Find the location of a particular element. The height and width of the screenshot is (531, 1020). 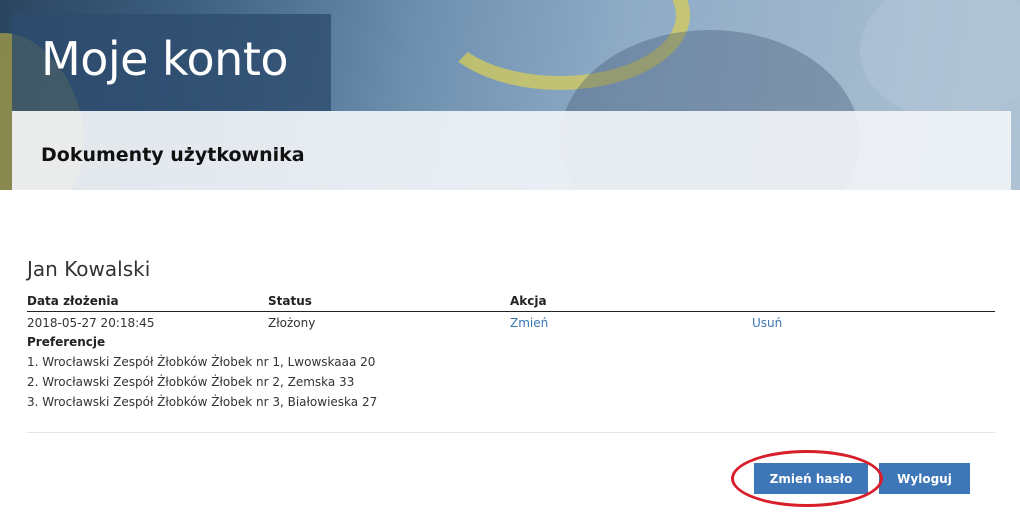

page-title: Moje konto is located at coordinates (165, 59).